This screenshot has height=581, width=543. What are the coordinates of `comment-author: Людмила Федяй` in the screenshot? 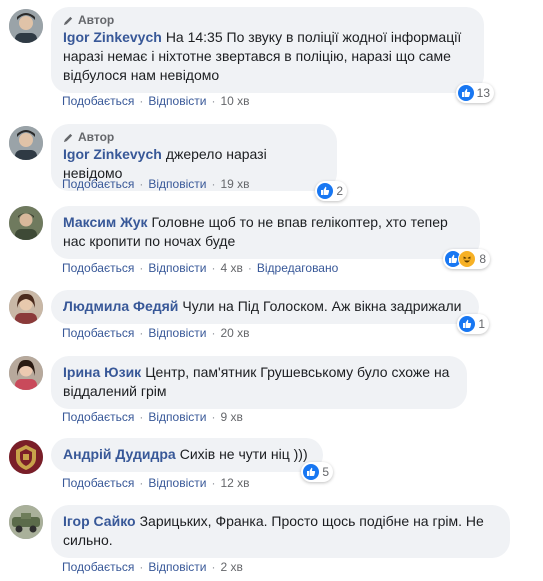 It's located at (120, 306).